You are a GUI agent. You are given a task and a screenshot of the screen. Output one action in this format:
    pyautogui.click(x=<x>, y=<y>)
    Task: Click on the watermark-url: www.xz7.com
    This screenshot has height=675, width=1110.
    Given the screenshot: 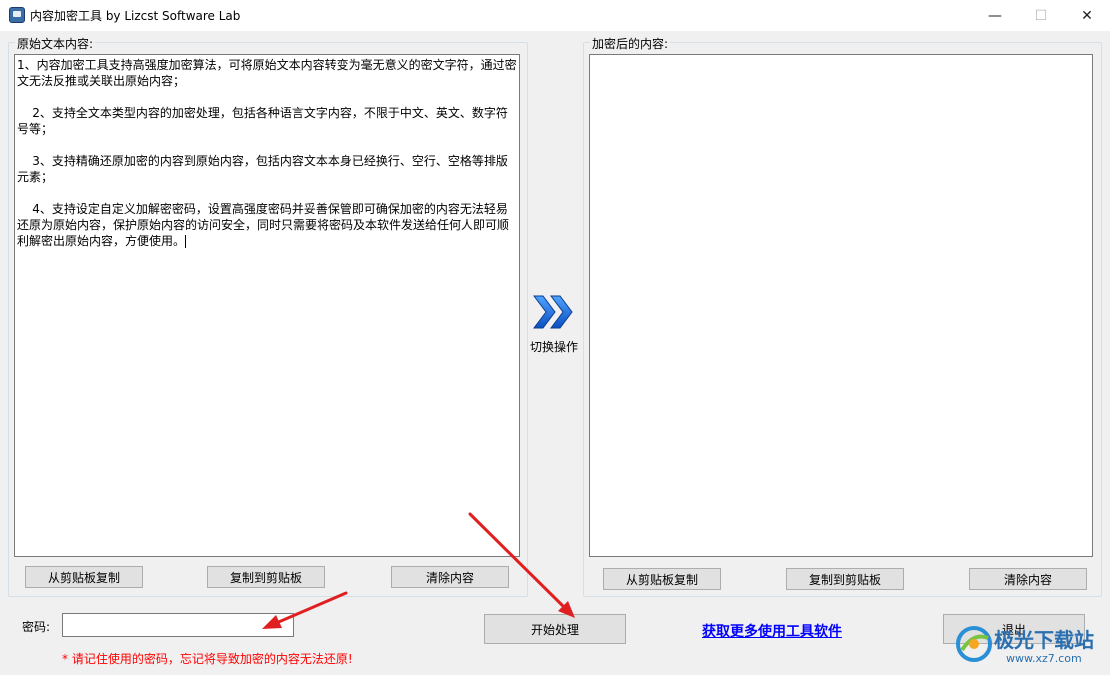 What is the action you would take?
    pyautogui.click(x=1044, y=658)
    